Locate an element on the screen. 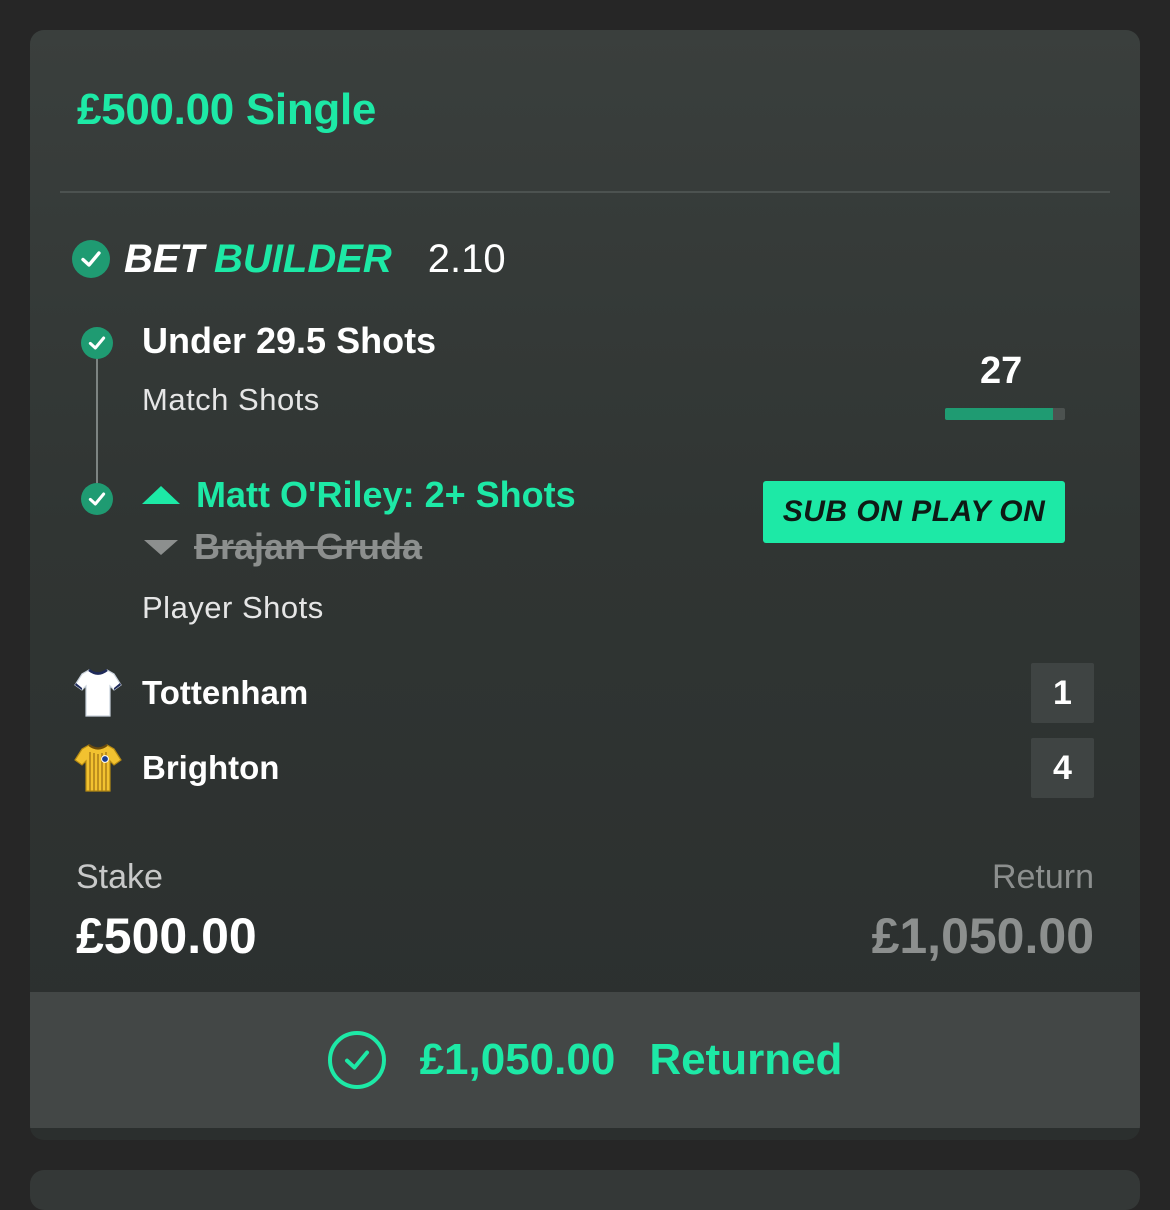 This screenshot has width=1170, height=1210. team-name: Tottenham is located at coordinates (225, 692).